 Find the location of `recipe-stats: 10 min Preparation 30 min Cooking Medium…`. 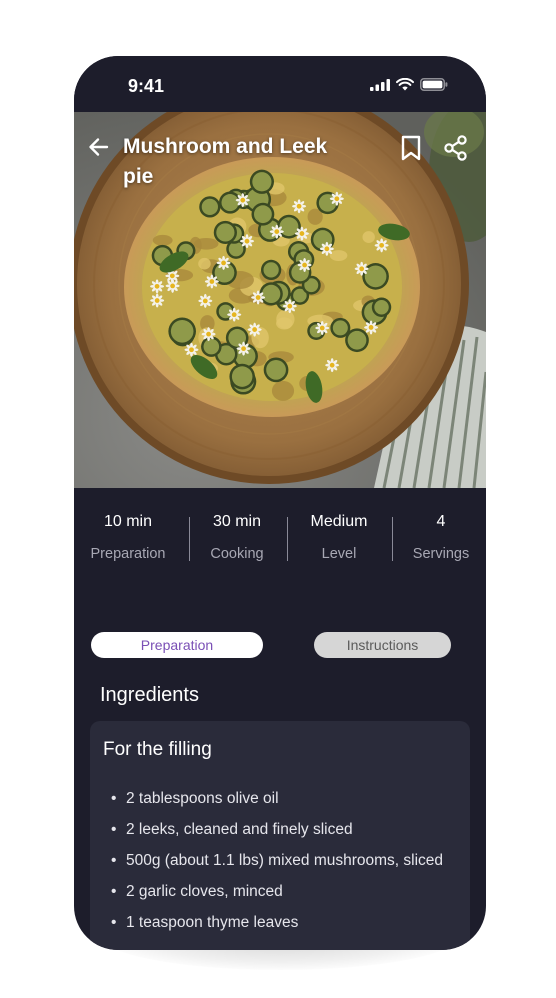

recipe-stats: 10 min Preparation 30 min Cooking Medium… is located at coordinates (280, 541).